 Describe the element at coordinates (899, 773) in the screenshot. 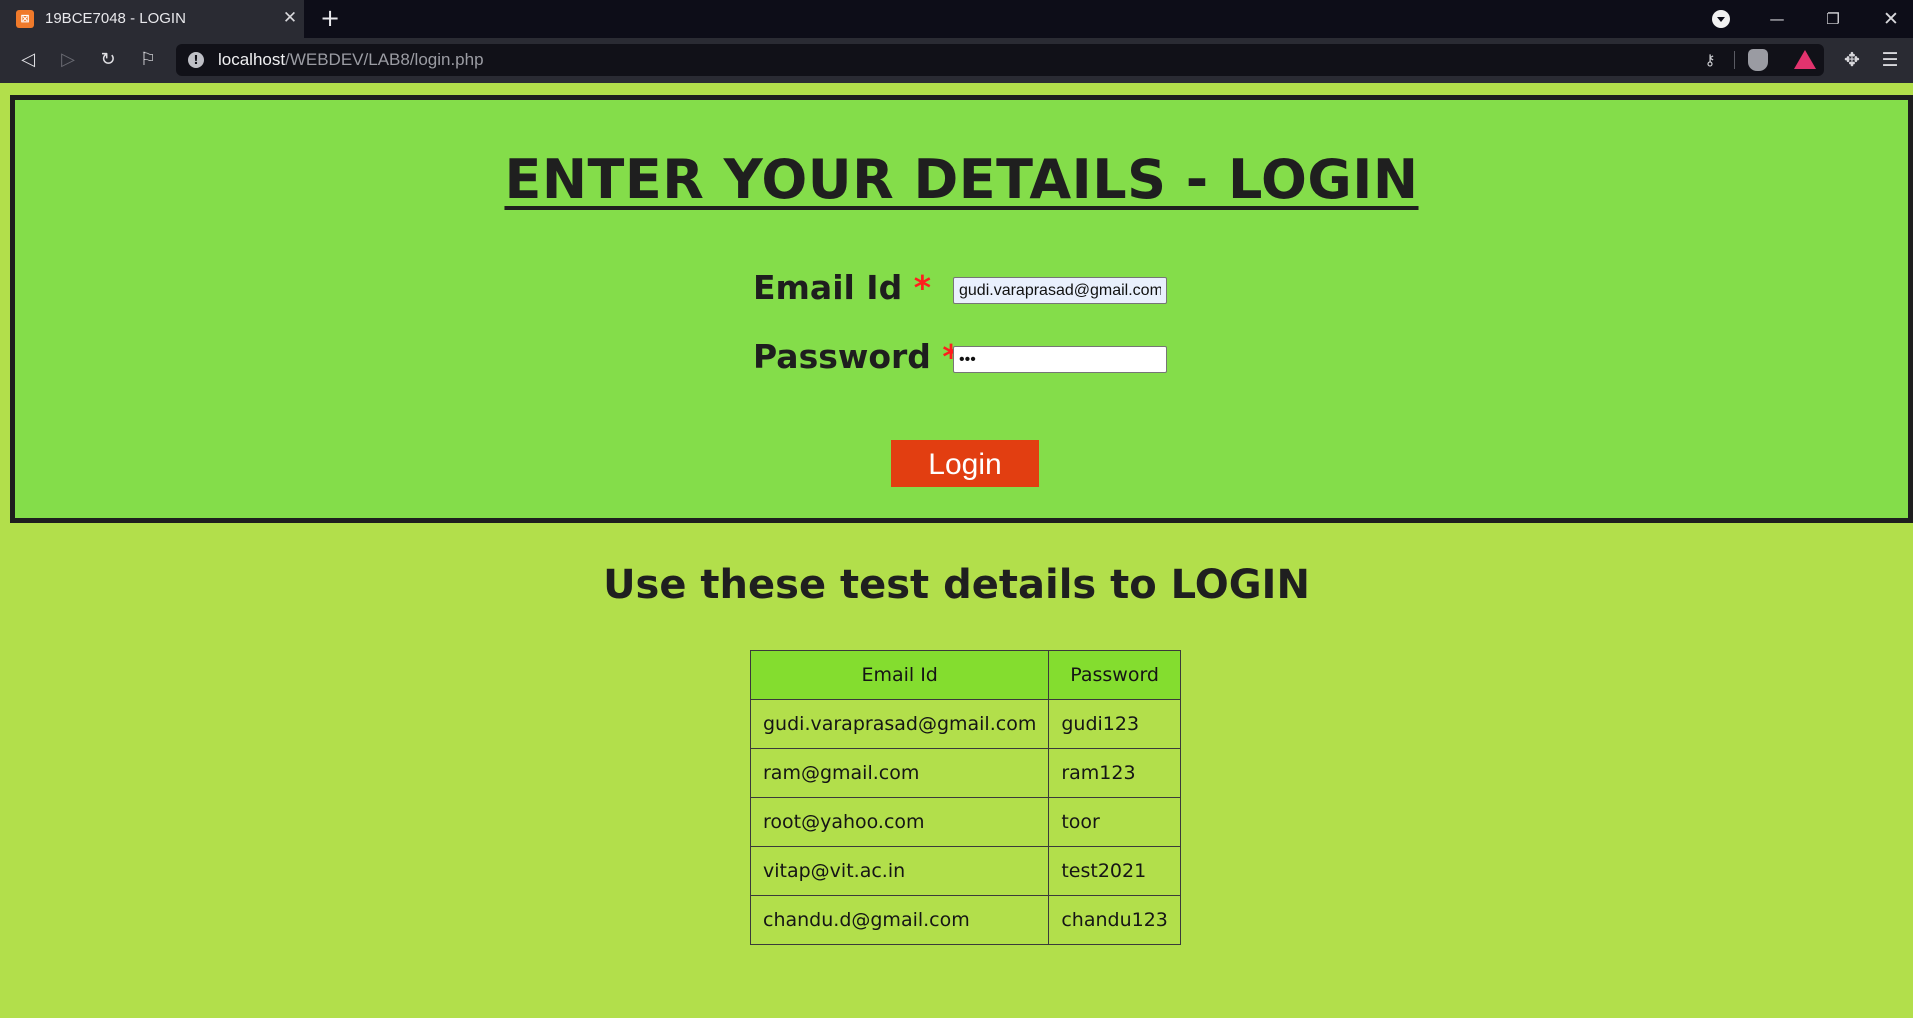

I see `email-cell: ram@gmail.com` at that location.